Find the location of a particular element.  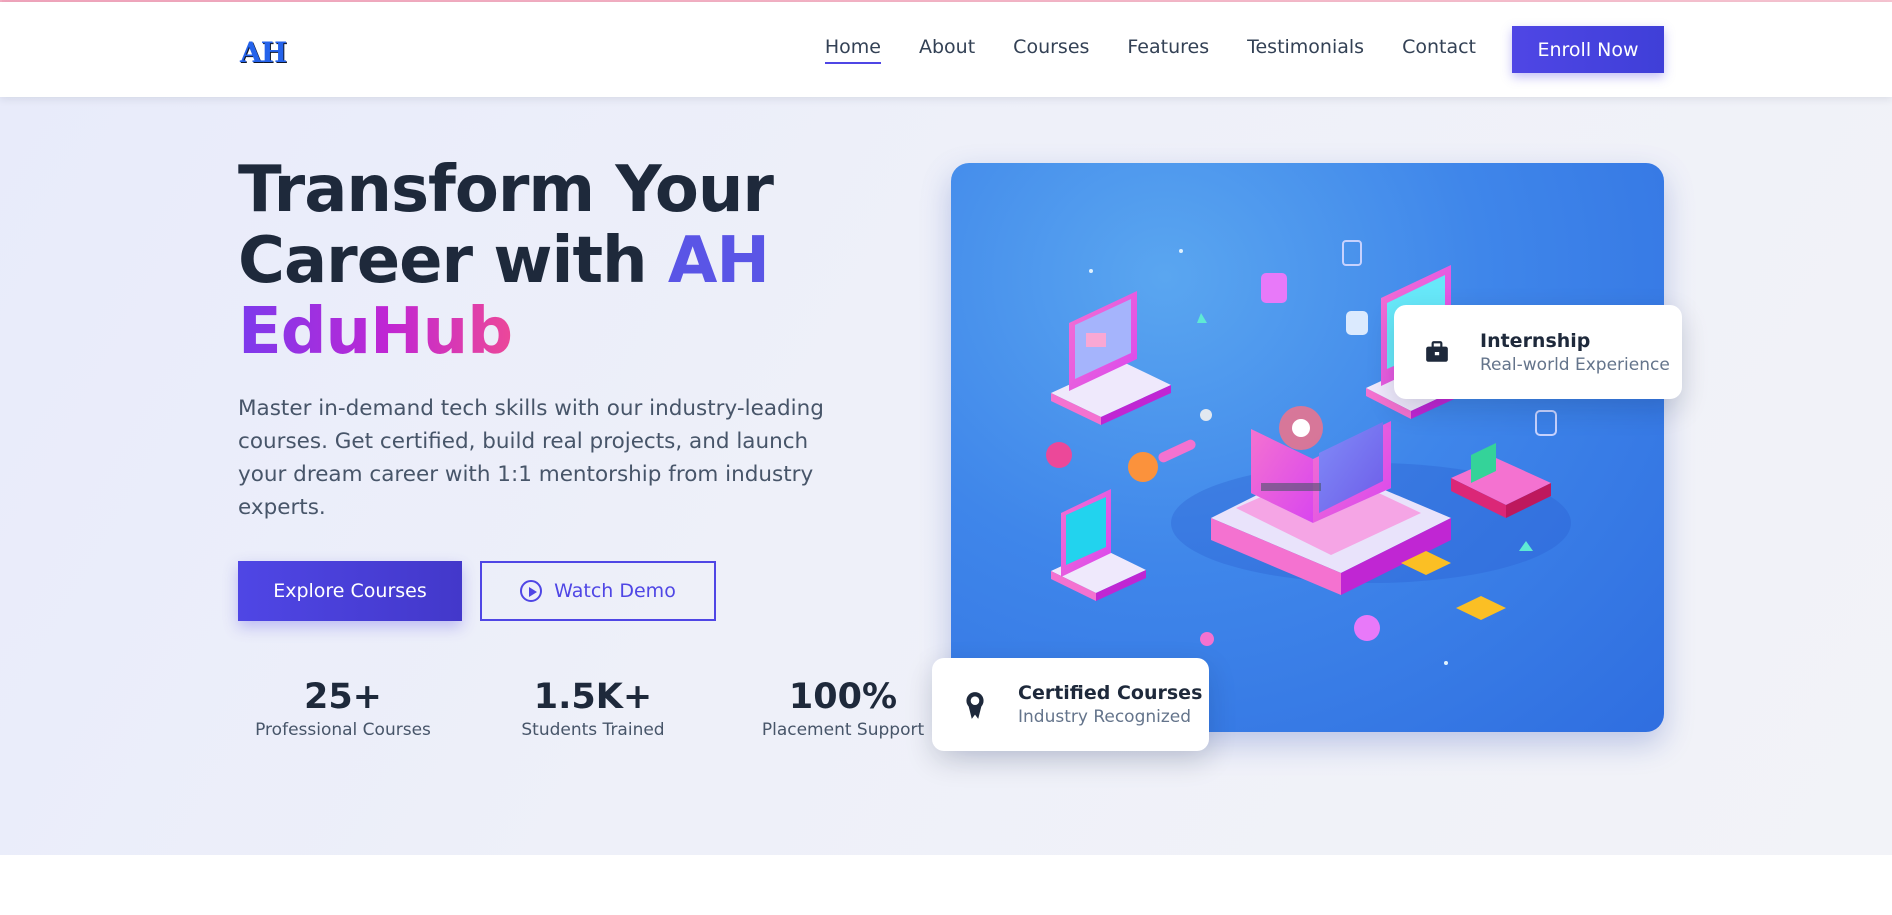

internship-card: Internship Real-world Experience is located at coordinates (1538, 352).